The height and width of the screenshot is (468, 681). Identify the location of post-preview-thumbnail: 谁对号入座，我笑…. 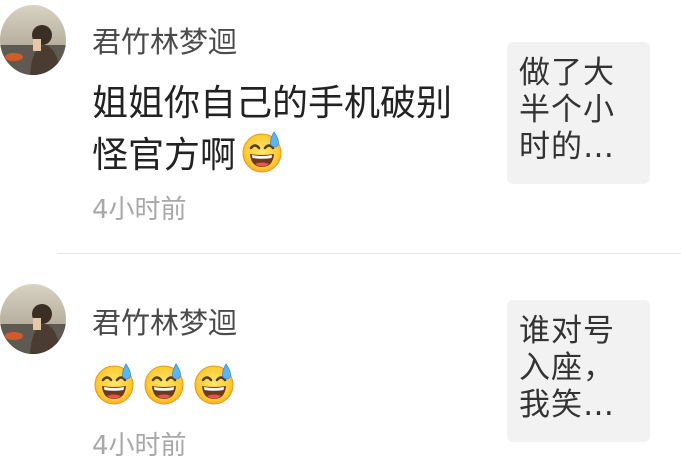
(578, 371).